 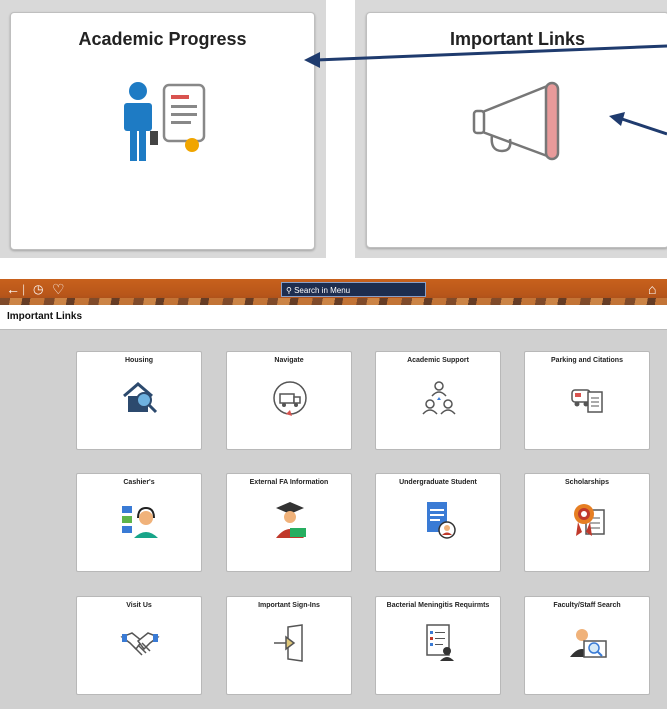 I want to click on tile-label: External FA Information, so click(x=289, y=482).